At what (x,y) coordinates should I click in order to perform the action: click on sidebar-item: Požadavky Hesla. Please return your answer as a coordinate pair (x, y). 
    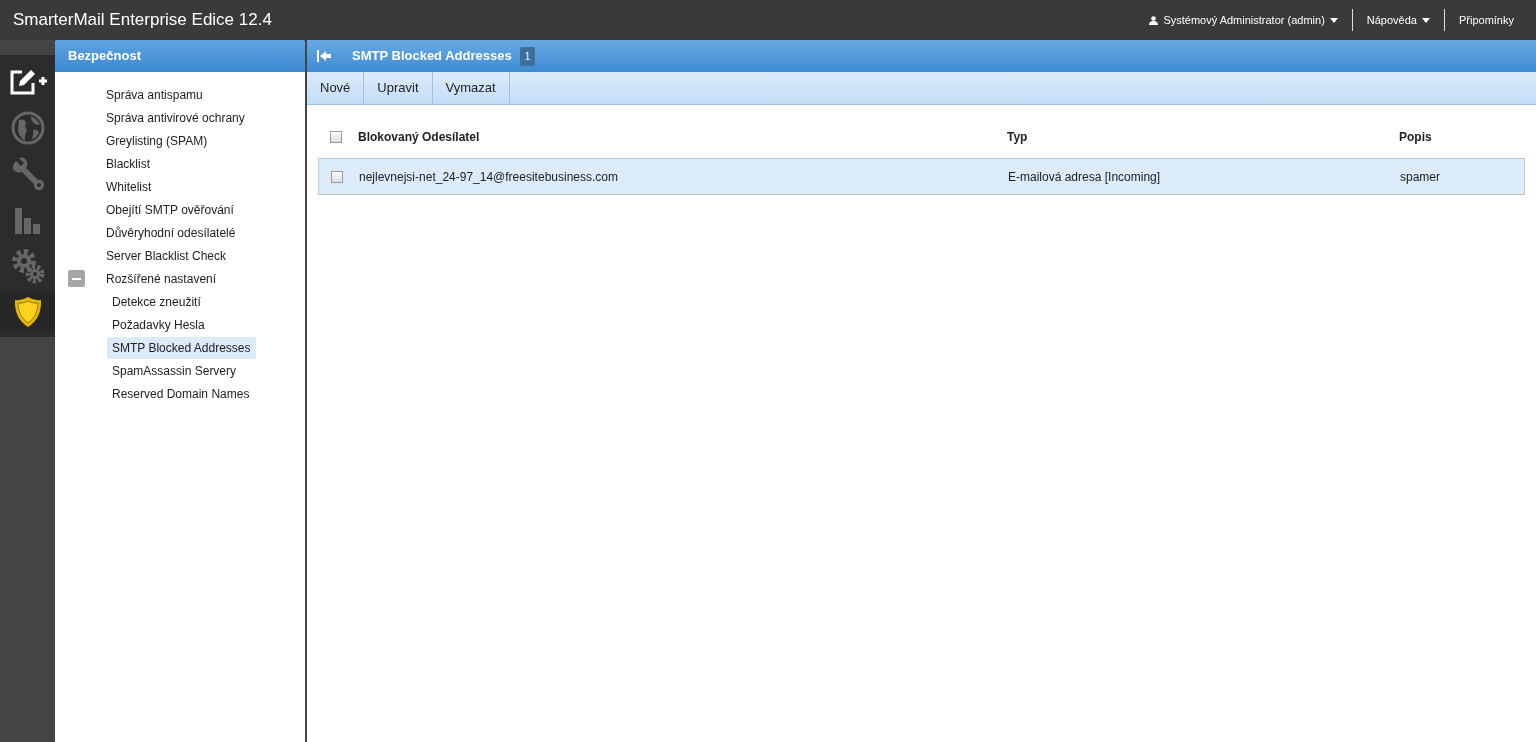
    Looking at the image, I should click on (158, 324).